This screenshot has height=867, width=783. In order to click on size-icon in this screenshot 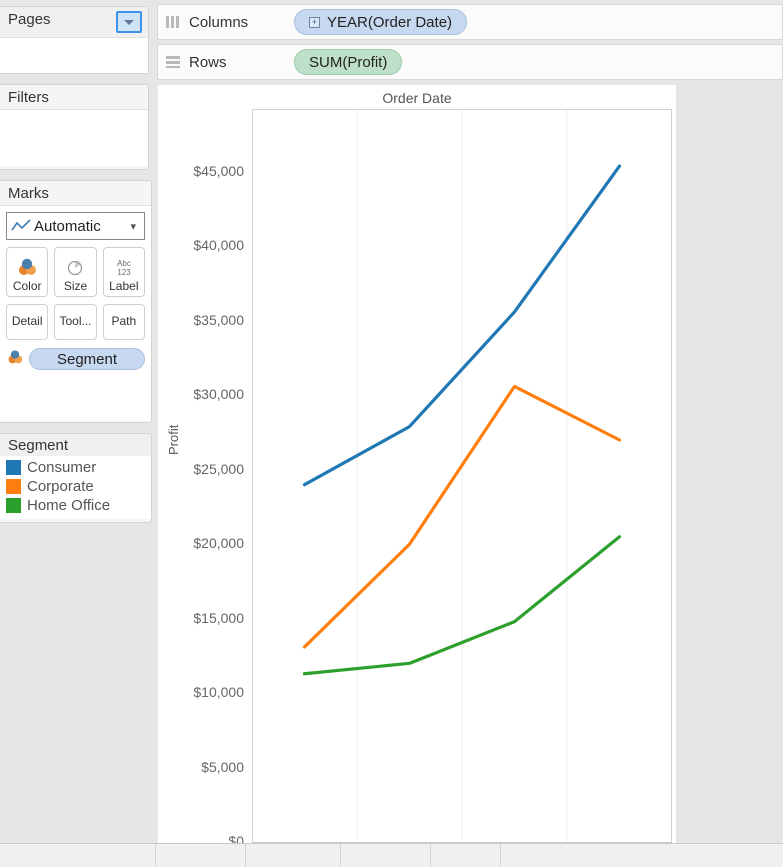, I will do `click(75, 267)`.